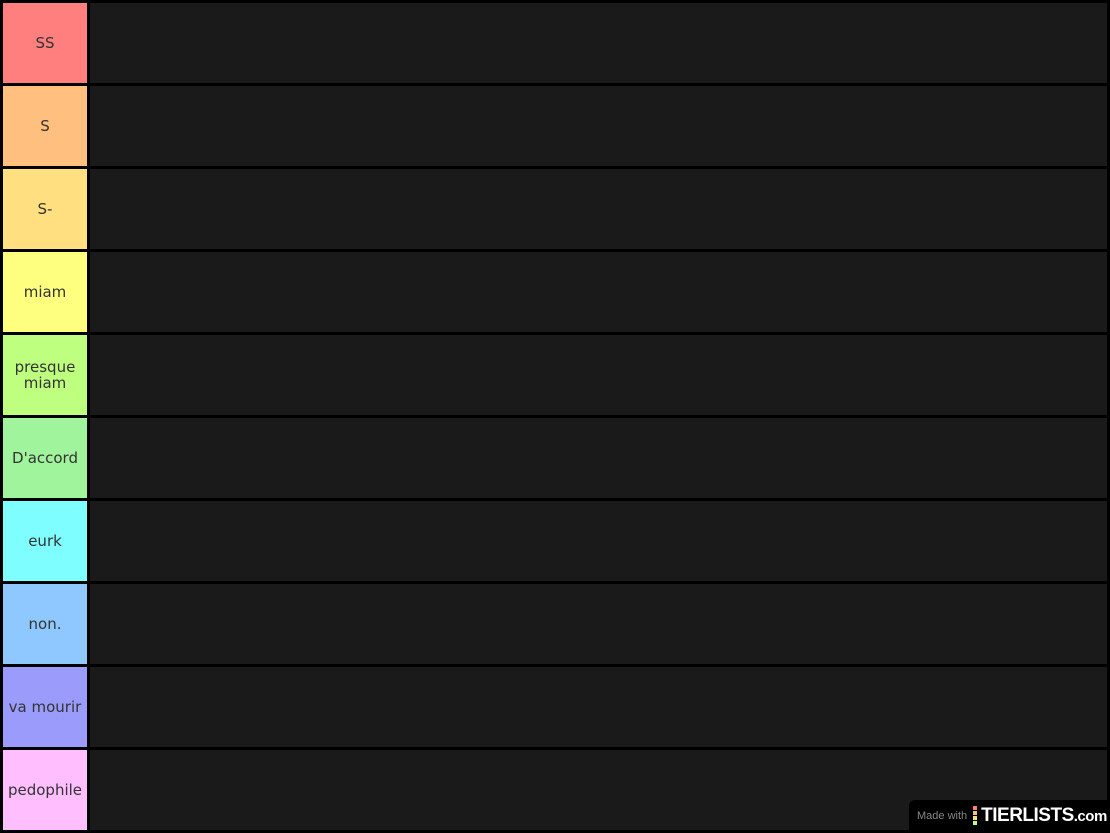  I want to click on tierlists-brand: TIERLISTS.com, so click(1044, 816).